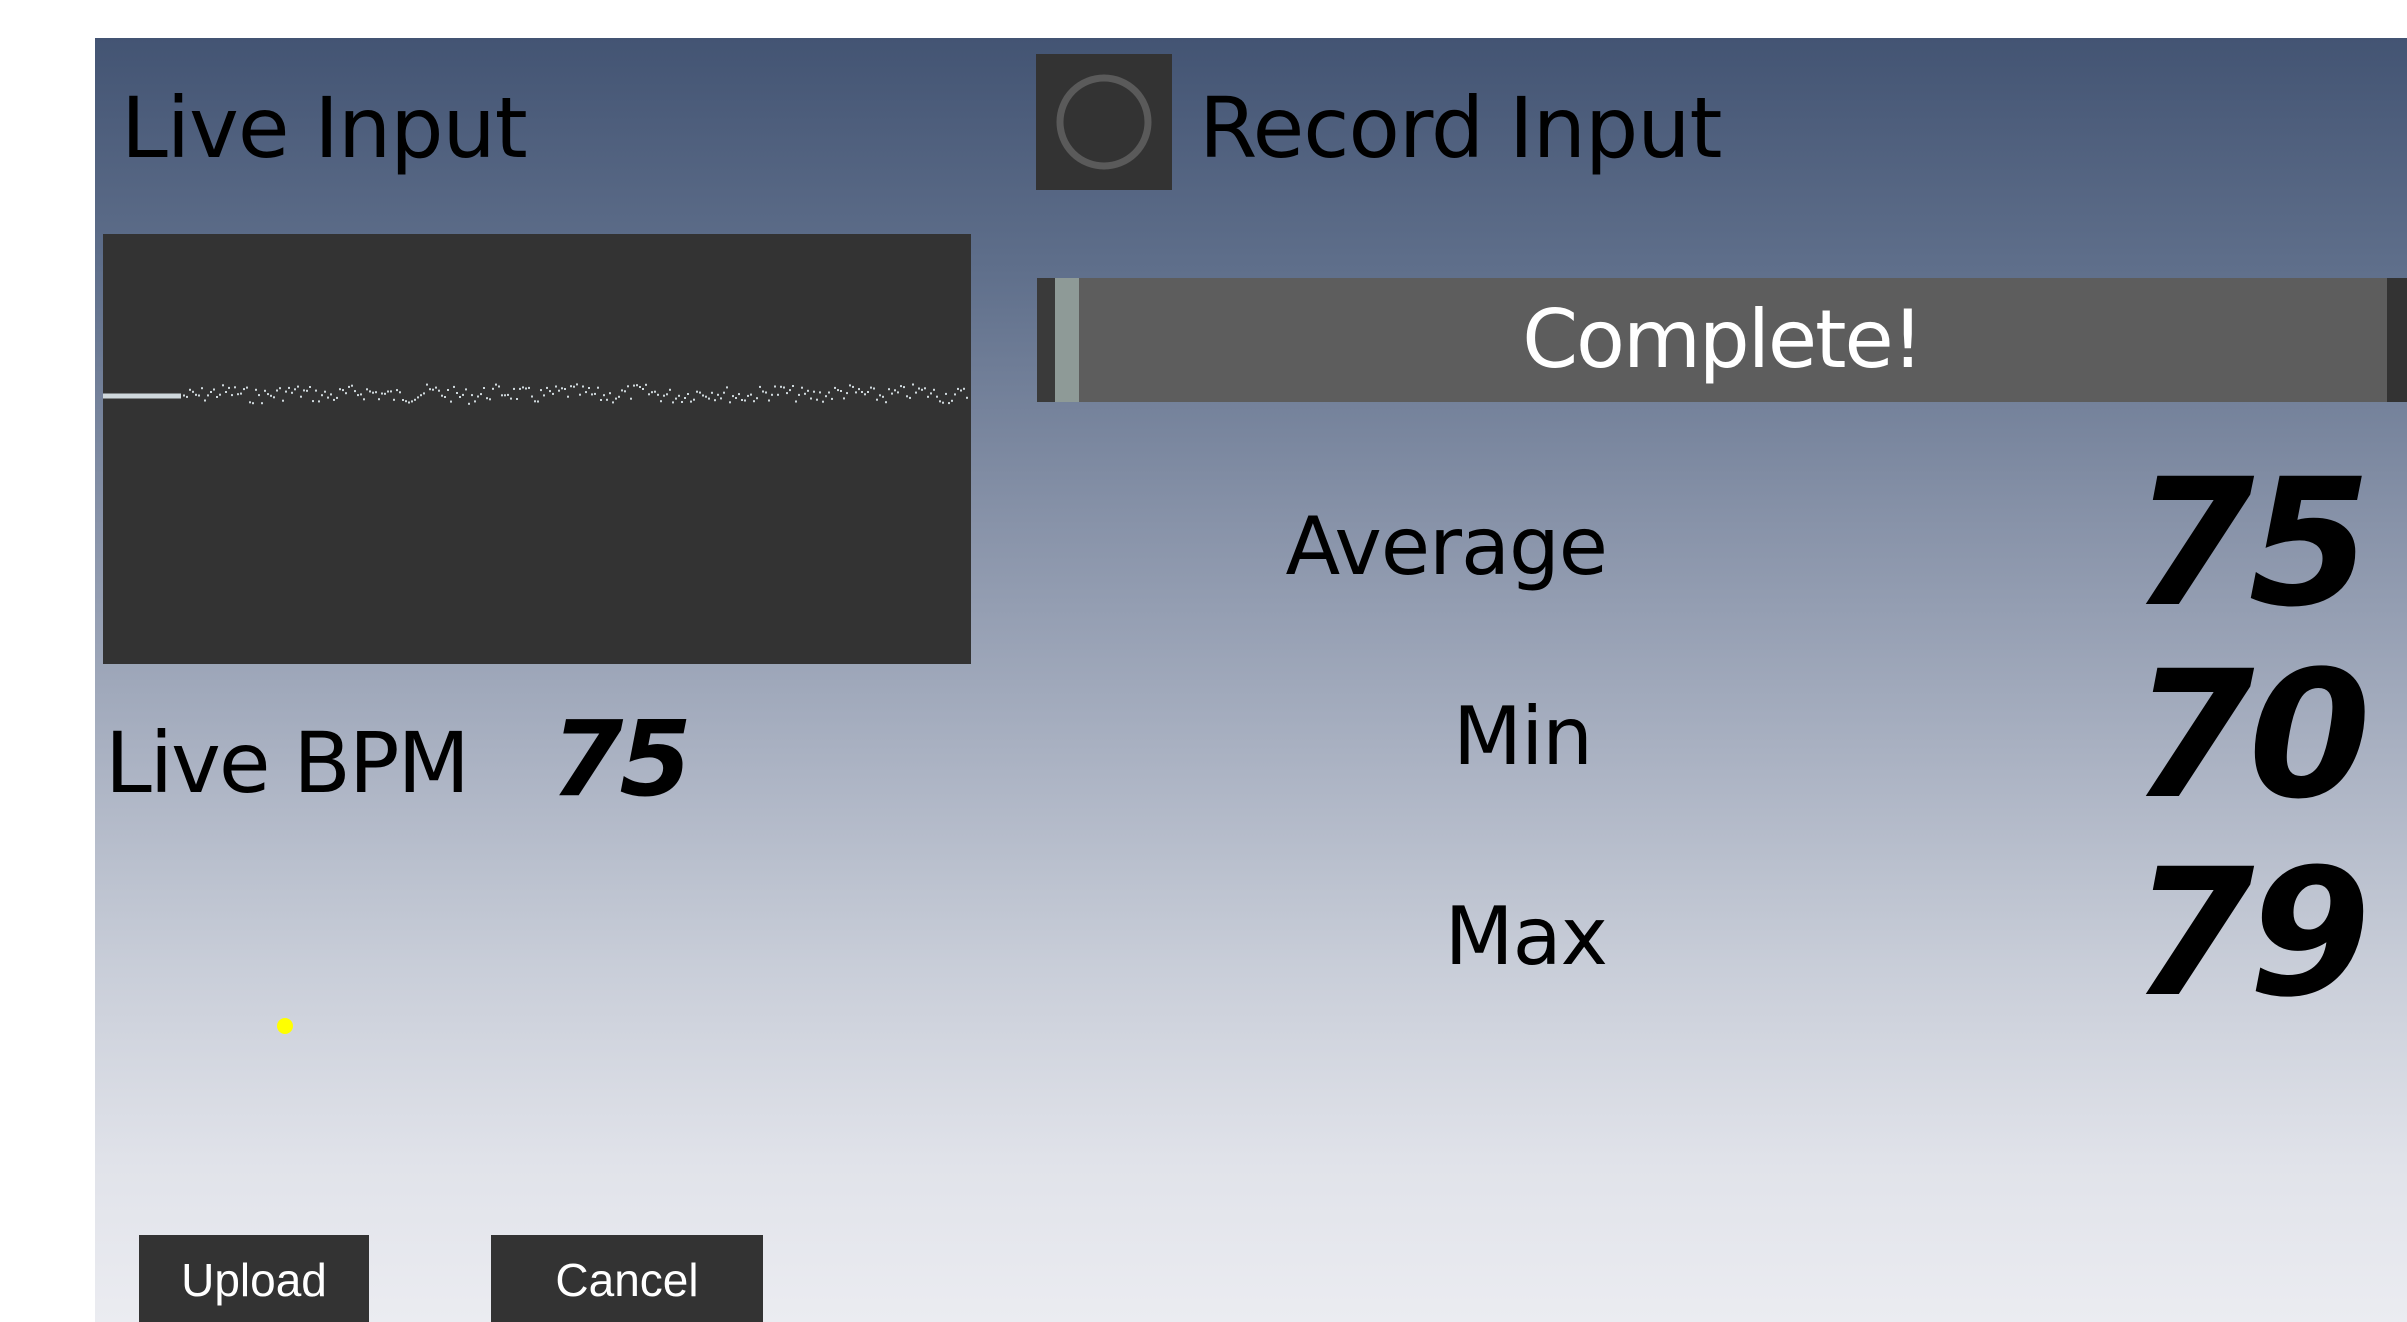  Describe the element at coordinates (2251, 735) in the screenshot. I see `min-value: 70` at that location.